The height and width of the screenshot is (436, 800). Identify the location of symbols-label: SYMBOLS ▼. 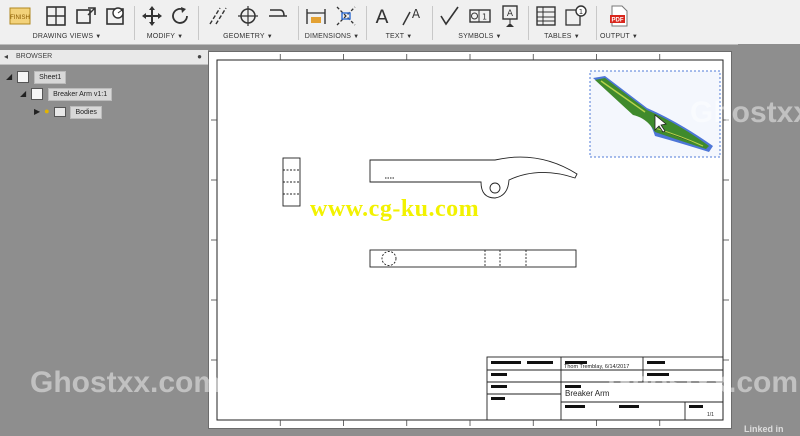
(480, 36).